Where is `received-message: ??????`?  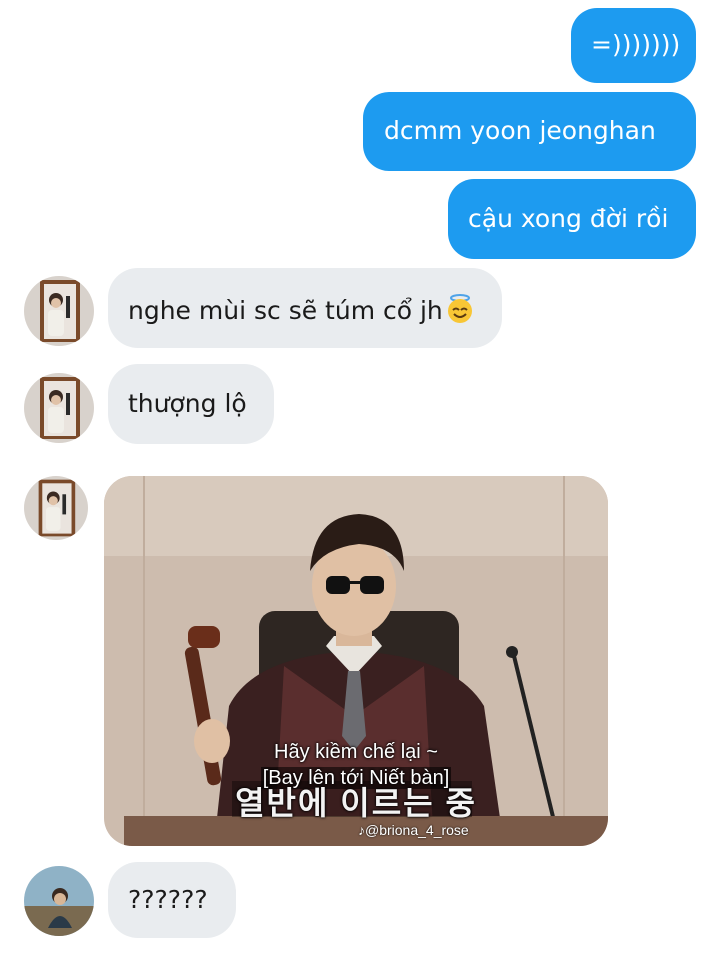
received-message: ?????? is located at coordinates (172, 900).